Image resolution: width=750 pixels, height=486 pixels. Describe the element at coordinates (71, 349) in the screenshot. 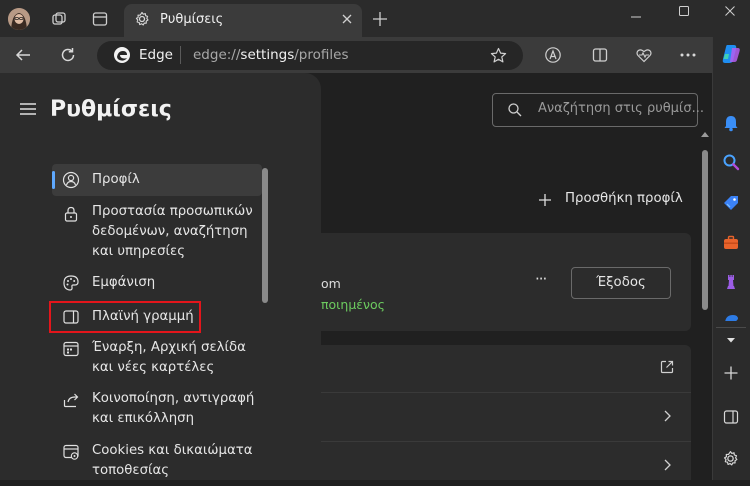

I see `start-page-icon` at that location.